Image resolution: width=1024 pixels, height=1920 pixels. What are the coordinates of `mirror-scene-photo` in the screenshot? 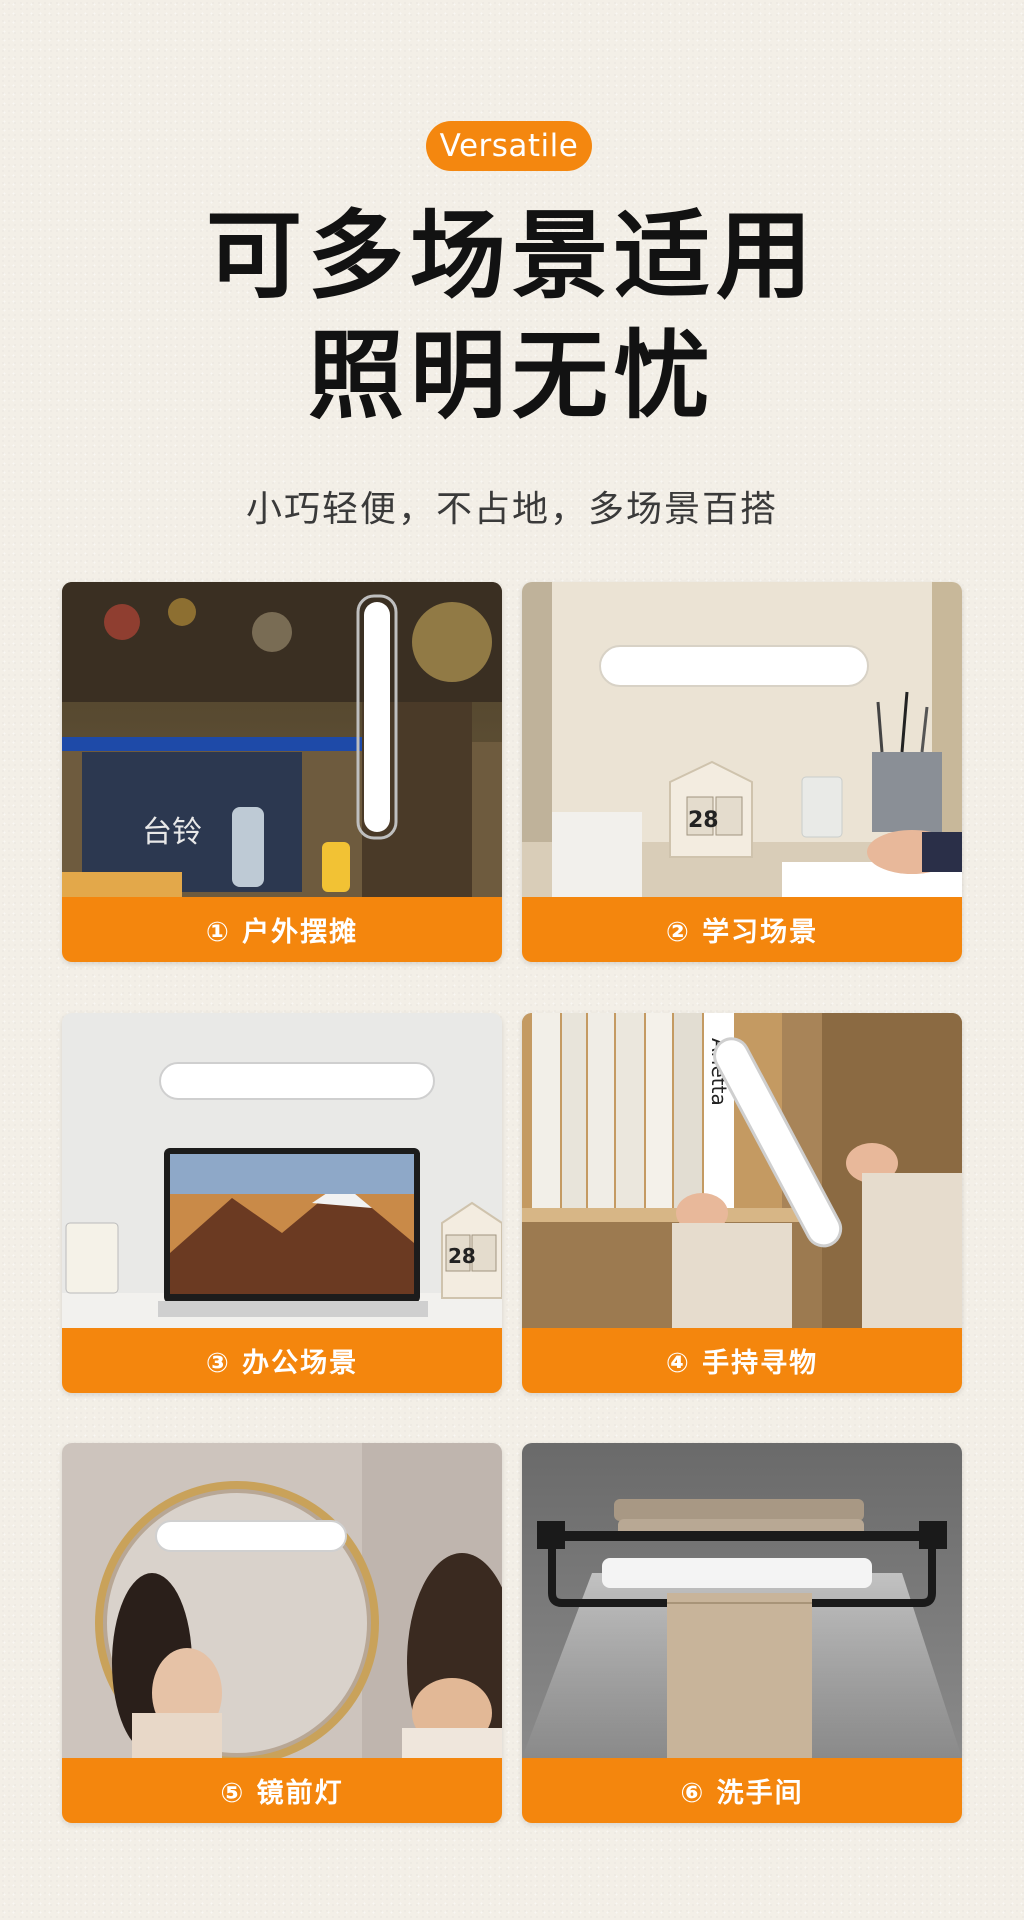 It's located at (282, 1600).